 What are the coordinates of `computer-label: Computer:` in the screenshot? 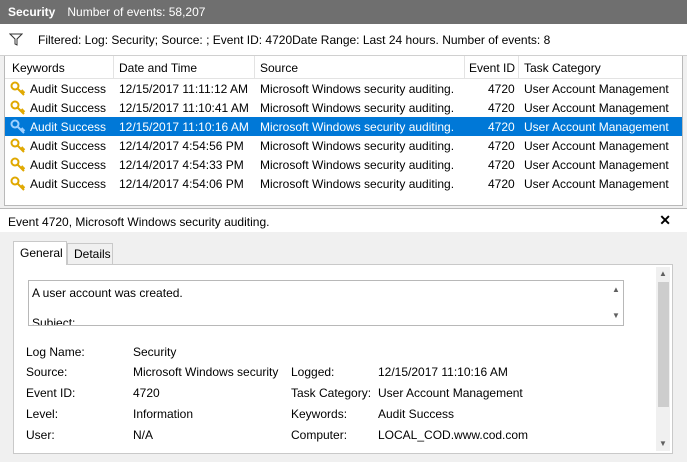 It's located at (319, 435).